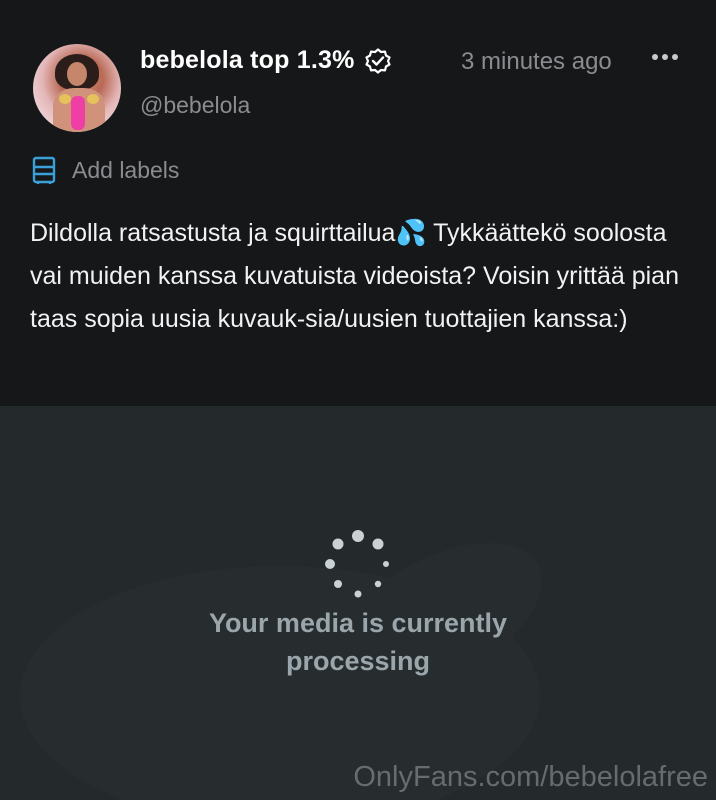  Describe the element at coordinates (536, 61) in the screenshot. I see `post-timestamp: 3 minutes ago` at that location.